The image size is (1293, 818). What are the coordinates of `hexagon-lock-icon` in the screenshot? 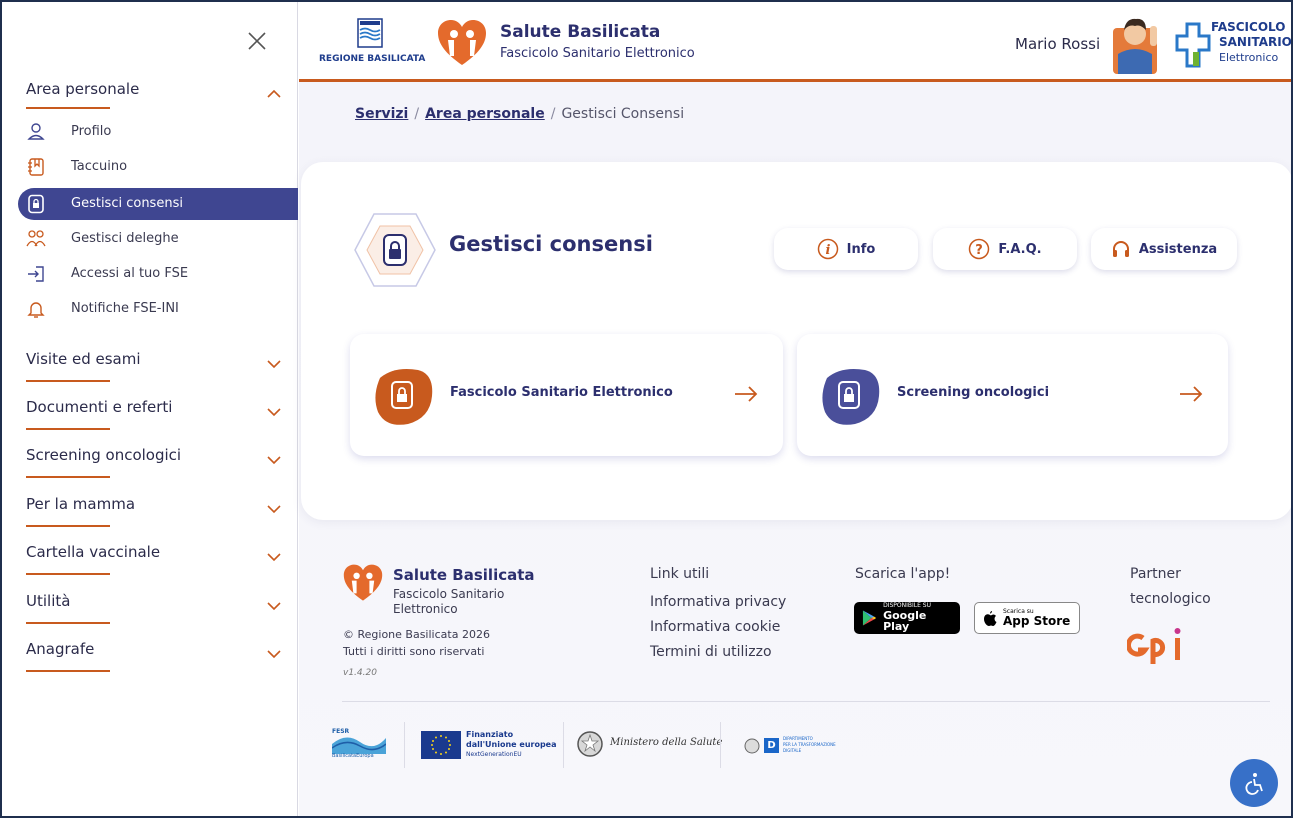 It's located at (395, 250).